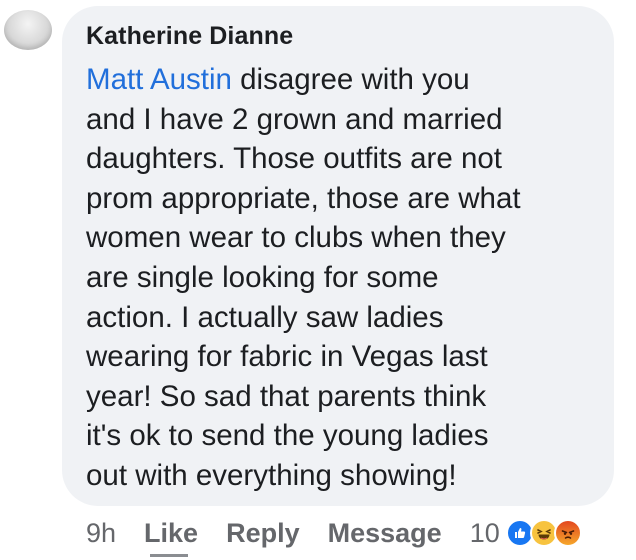 Image resolution: width=636 pixels, height=560 pixels. Describe the element at coordinates (262, 277) in the screenshot. I see `comment-line: are single looking for some` at that location.